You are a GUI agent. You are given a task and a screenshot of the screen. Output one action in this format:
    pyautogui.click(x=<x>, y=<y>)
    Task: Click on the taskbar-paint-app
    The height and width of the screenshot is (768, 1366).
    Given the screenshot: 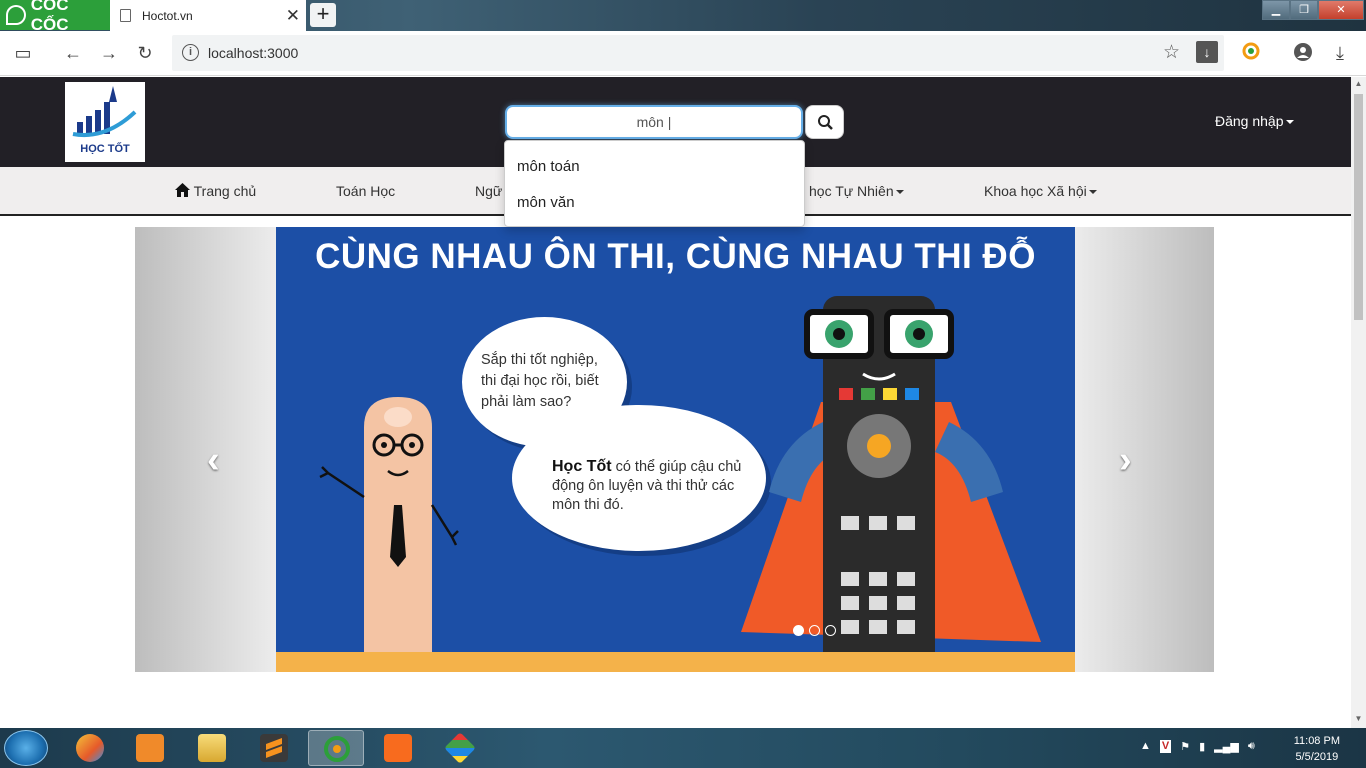 What is the action you would take?
    pyautogui.click(x=90, y=748)
    